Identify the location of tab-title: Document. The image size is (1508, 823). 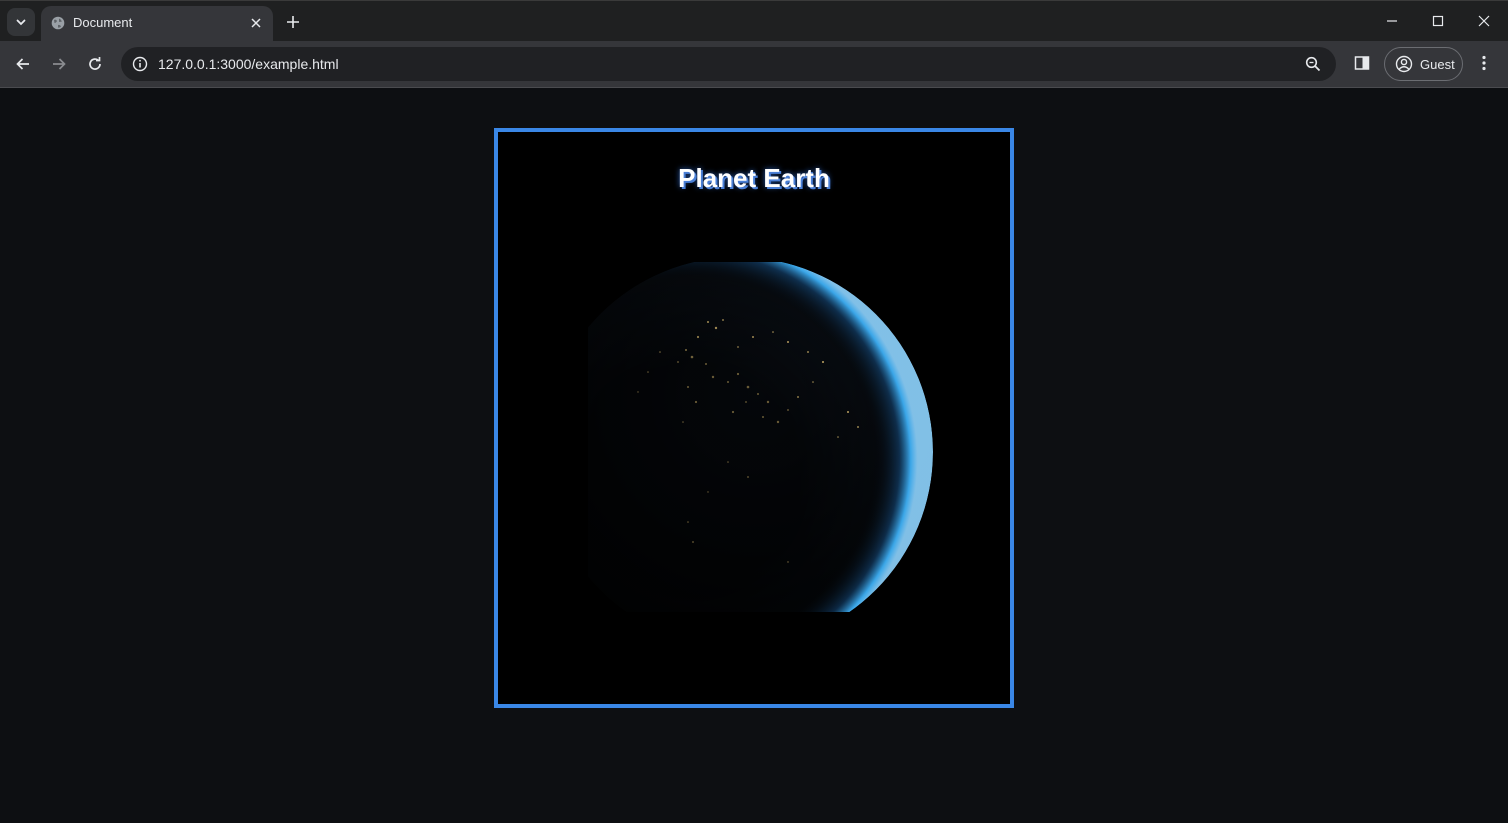
(103, 22).